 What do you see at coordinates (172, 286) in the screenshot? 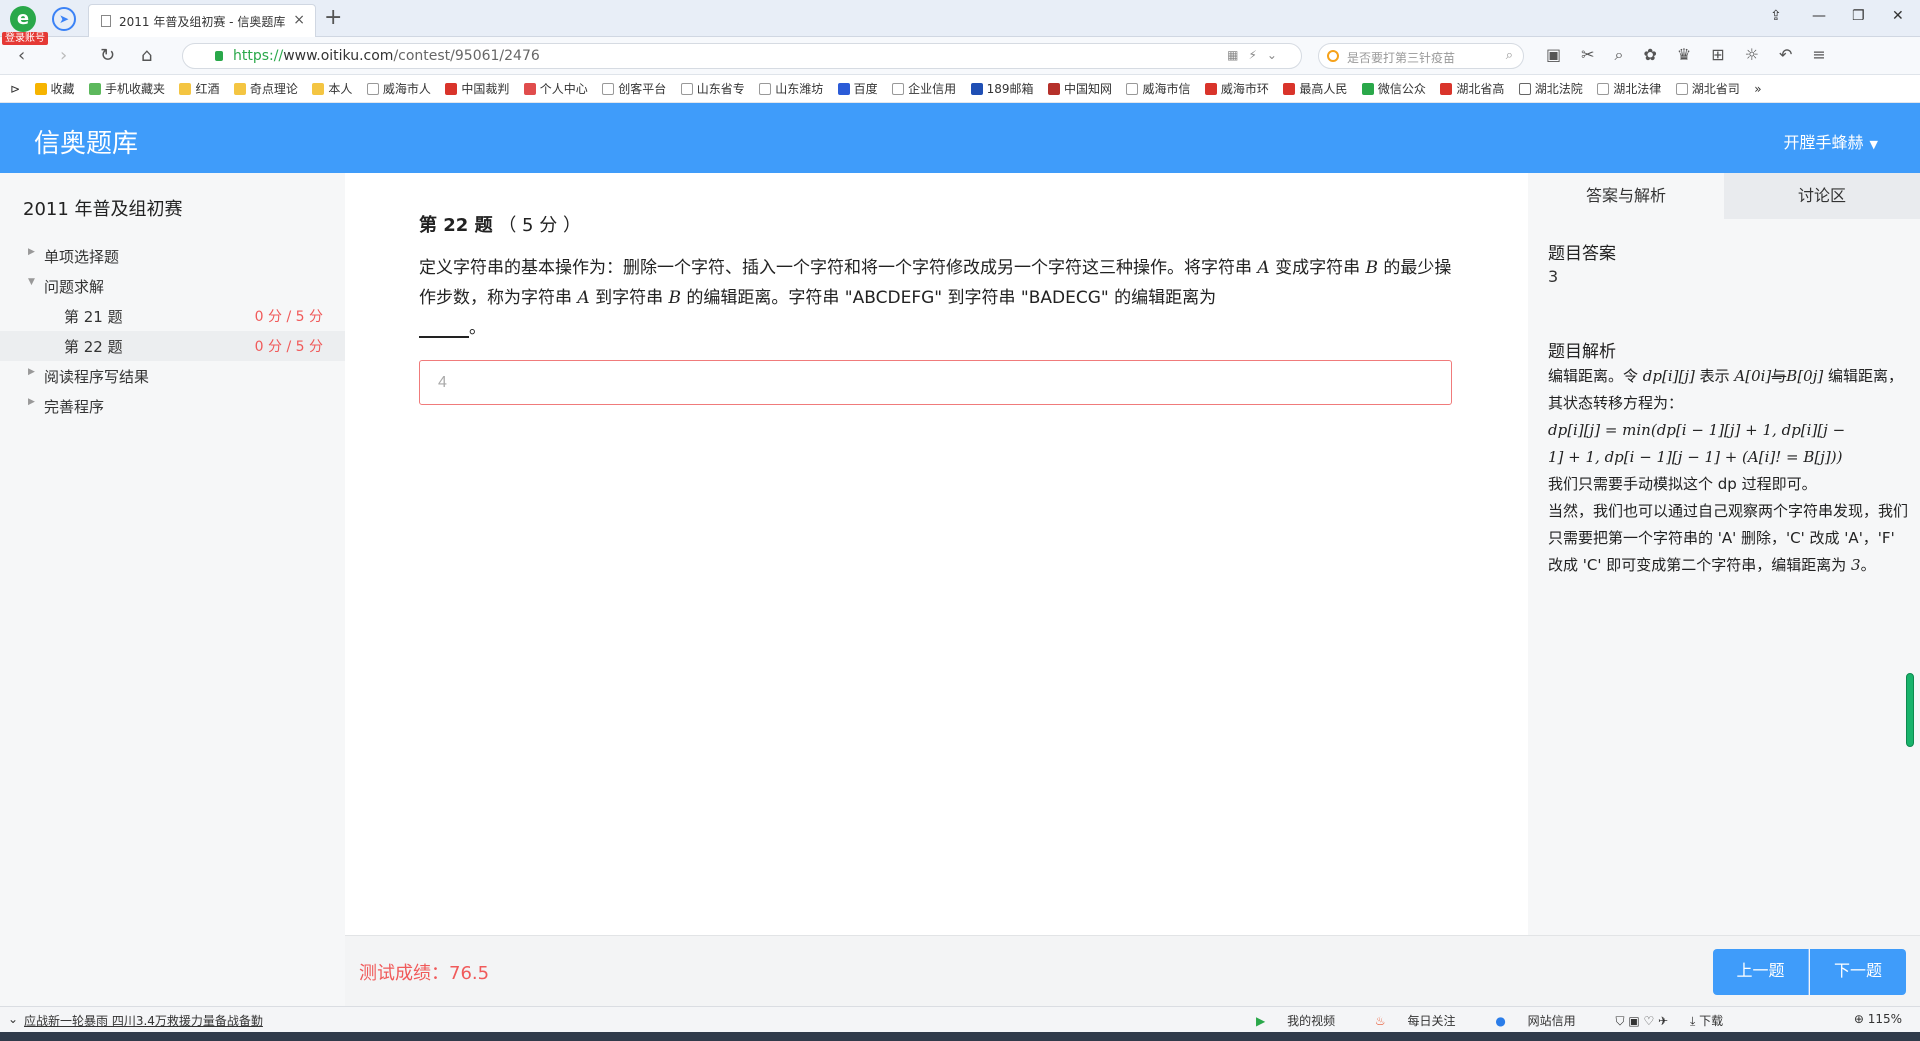
I see `tree-item-problem-solving: ▼ 问题求解` at bounding box center [172, 286].